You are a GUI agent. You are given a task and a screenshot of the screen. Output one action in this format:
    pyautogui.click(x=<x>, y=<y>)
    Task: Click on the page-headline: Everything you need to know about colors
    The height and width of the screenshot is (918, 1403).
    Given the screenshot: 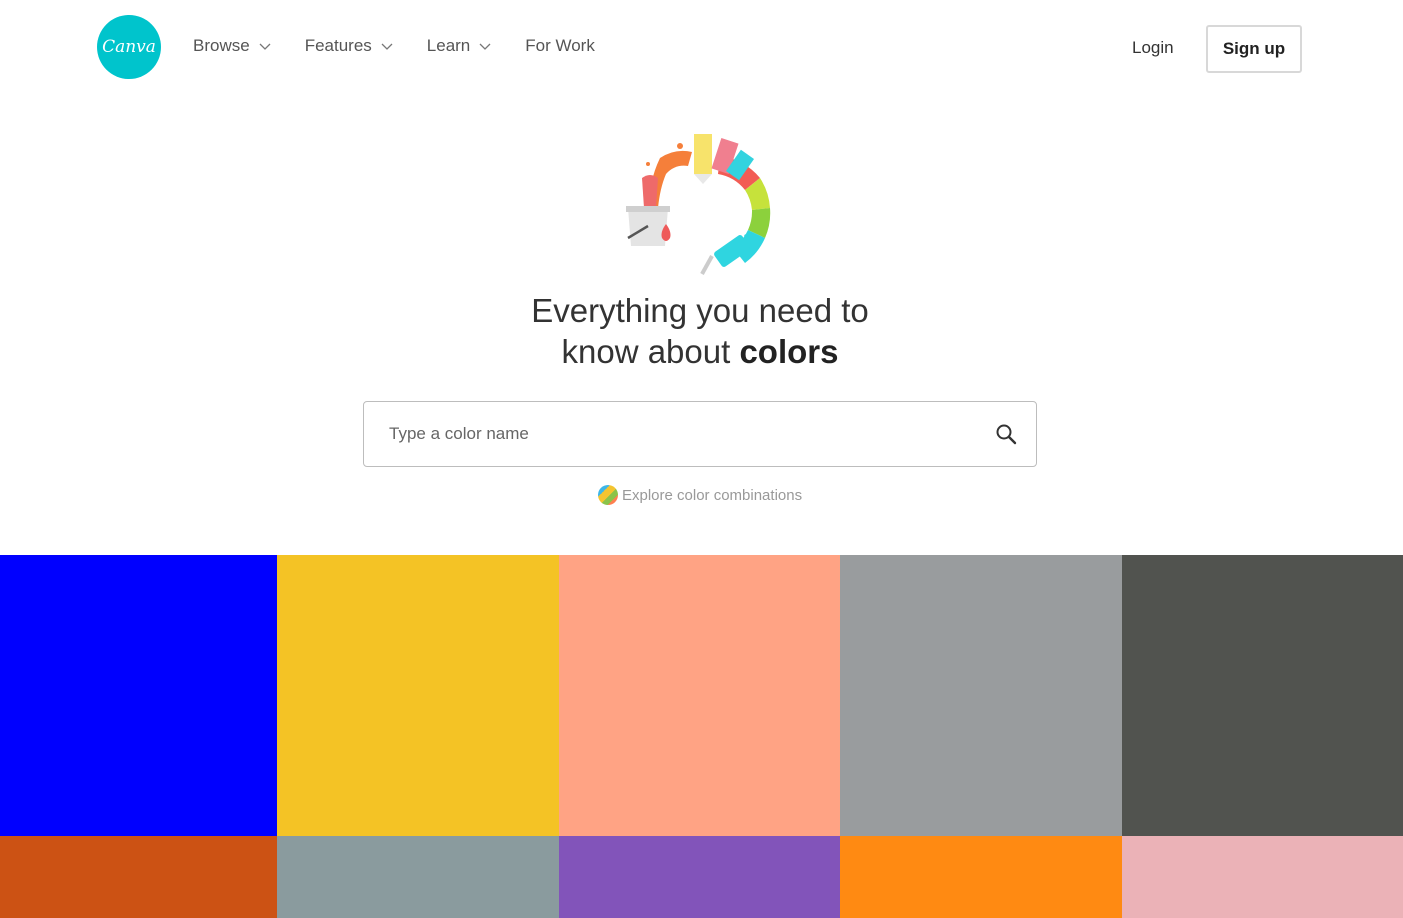 What is the action you would take?
    pyautogui.click(x=700, y=331)
    